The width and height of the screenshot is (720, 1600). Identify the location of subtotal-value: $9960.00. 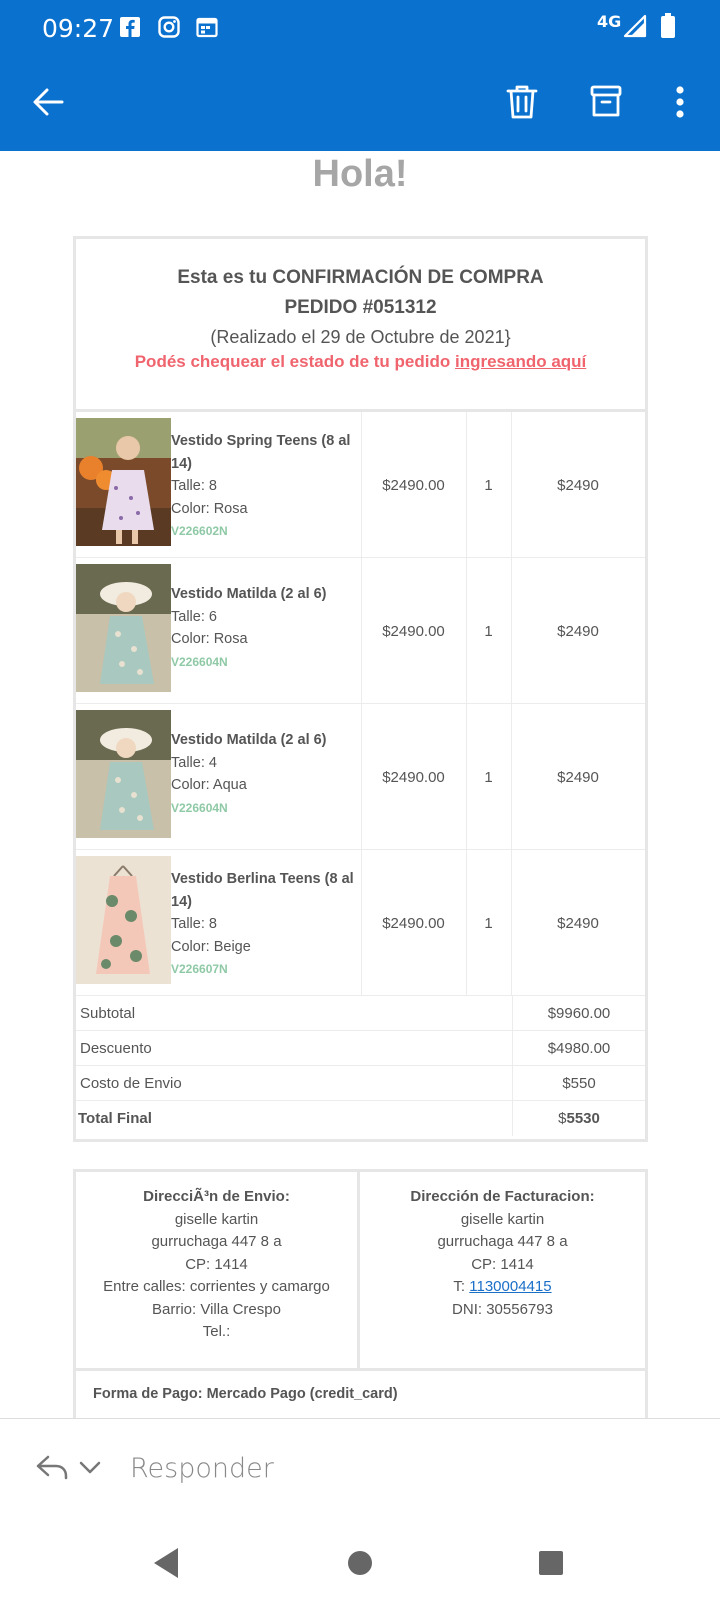
(578, 1013).